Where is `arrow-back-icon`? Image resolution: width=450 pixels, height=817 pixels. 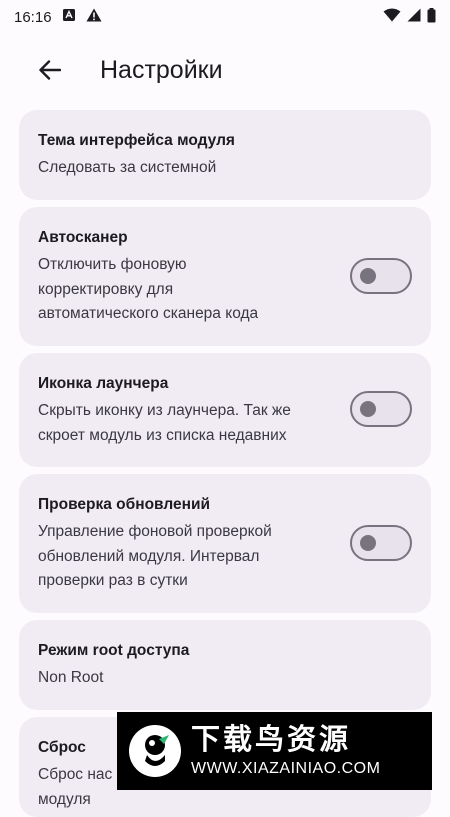
arrow-back-icon is located at coordinates (50, 70).